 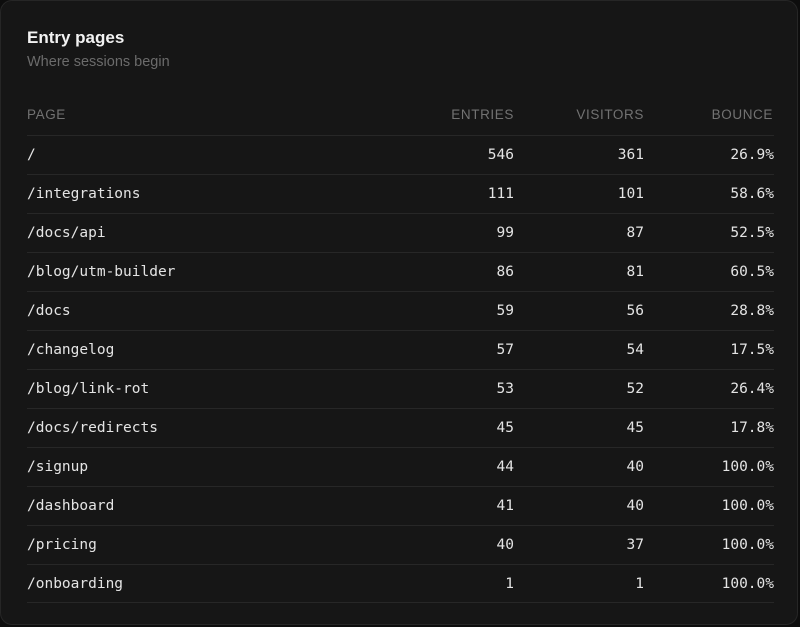 I want to click on table-row: /integrations 111 101 58.6%, so click(x=400, y=193).